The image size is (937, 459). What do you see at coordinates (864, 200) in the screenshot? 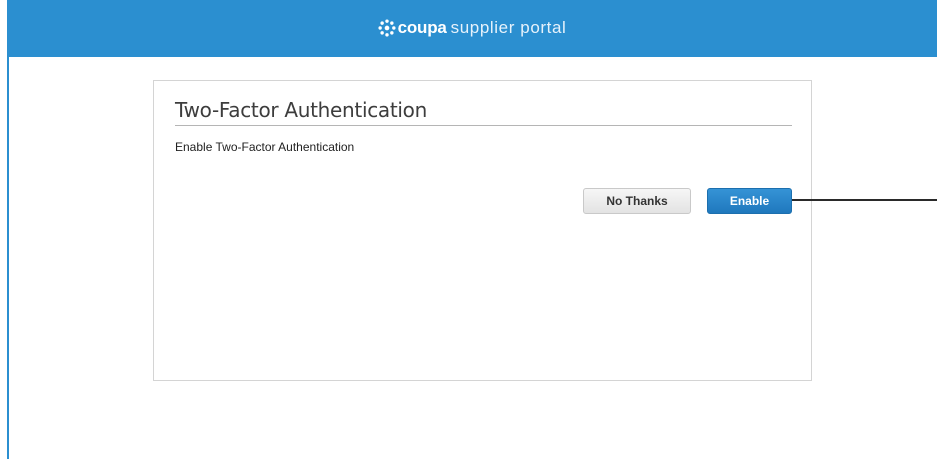
I see `callout-pointer-line` at bounding box center [864, 200].